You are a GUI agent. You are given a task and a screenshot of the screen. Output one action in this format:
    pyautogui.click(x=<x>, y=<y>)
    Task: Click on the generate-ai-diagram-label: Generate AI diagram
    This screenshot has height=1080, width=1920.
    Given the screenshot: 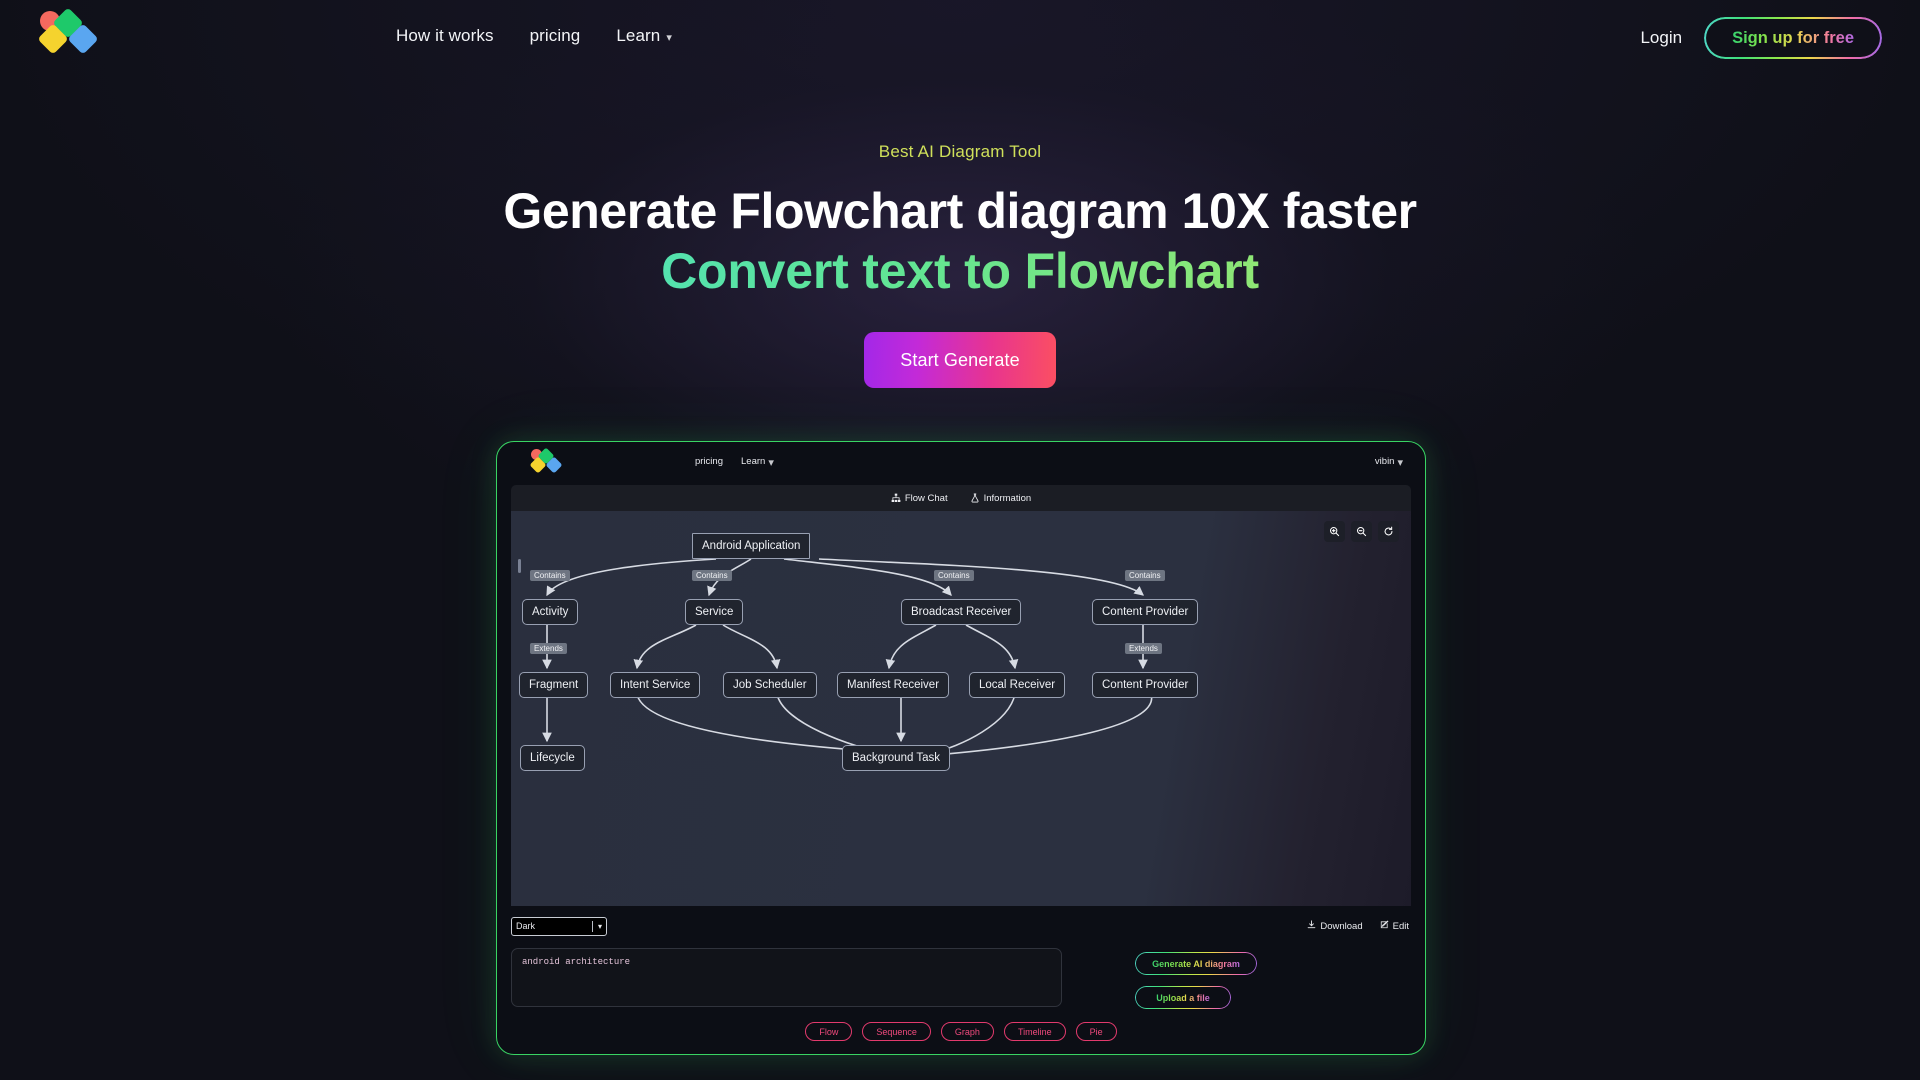 What is the action you would take?
    pyautogui.click(x=1196, y=963)
    